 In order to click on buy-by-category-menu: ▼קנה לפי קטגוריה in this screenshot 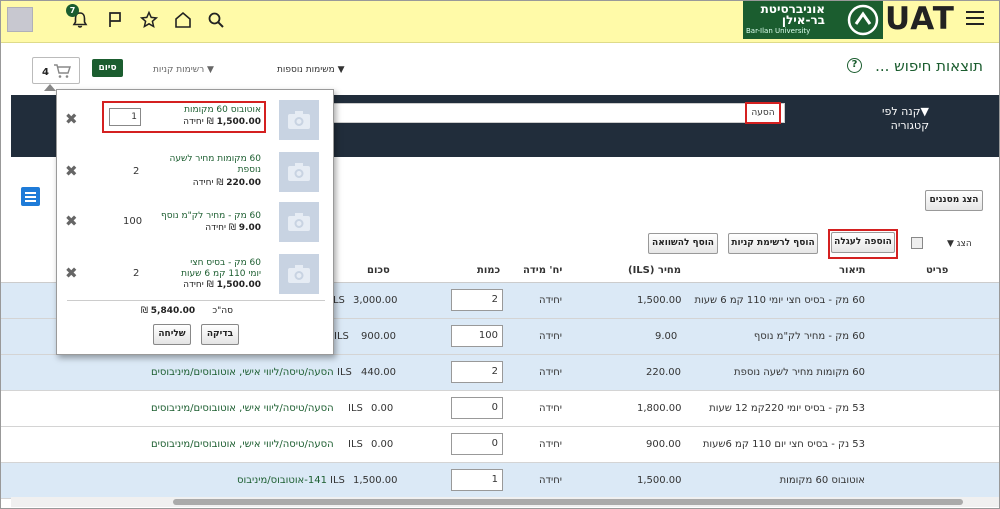, I will do `click(899, 119)`.